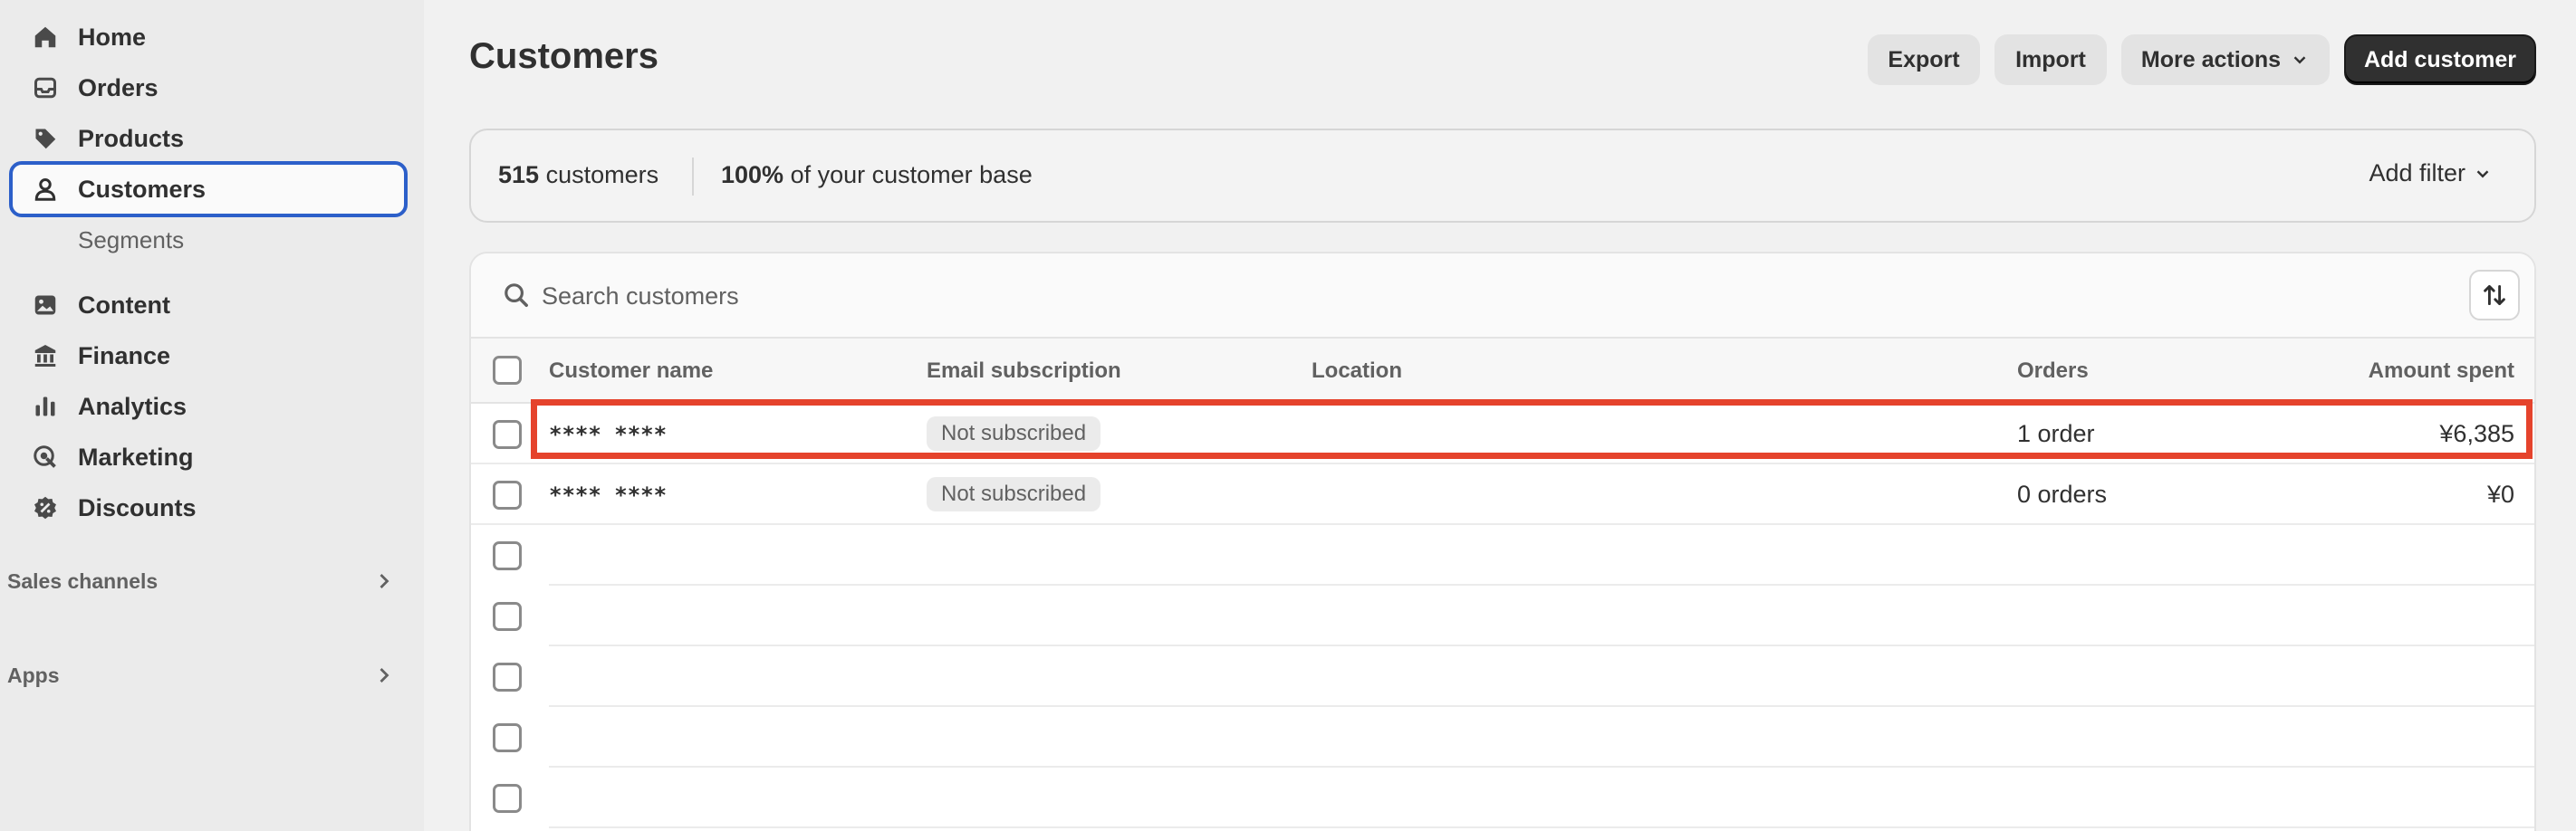  What do you see at coordinates (1924, 59) in the screenshot?
I see `export-button: Export` at bounding box center [1924, 59].